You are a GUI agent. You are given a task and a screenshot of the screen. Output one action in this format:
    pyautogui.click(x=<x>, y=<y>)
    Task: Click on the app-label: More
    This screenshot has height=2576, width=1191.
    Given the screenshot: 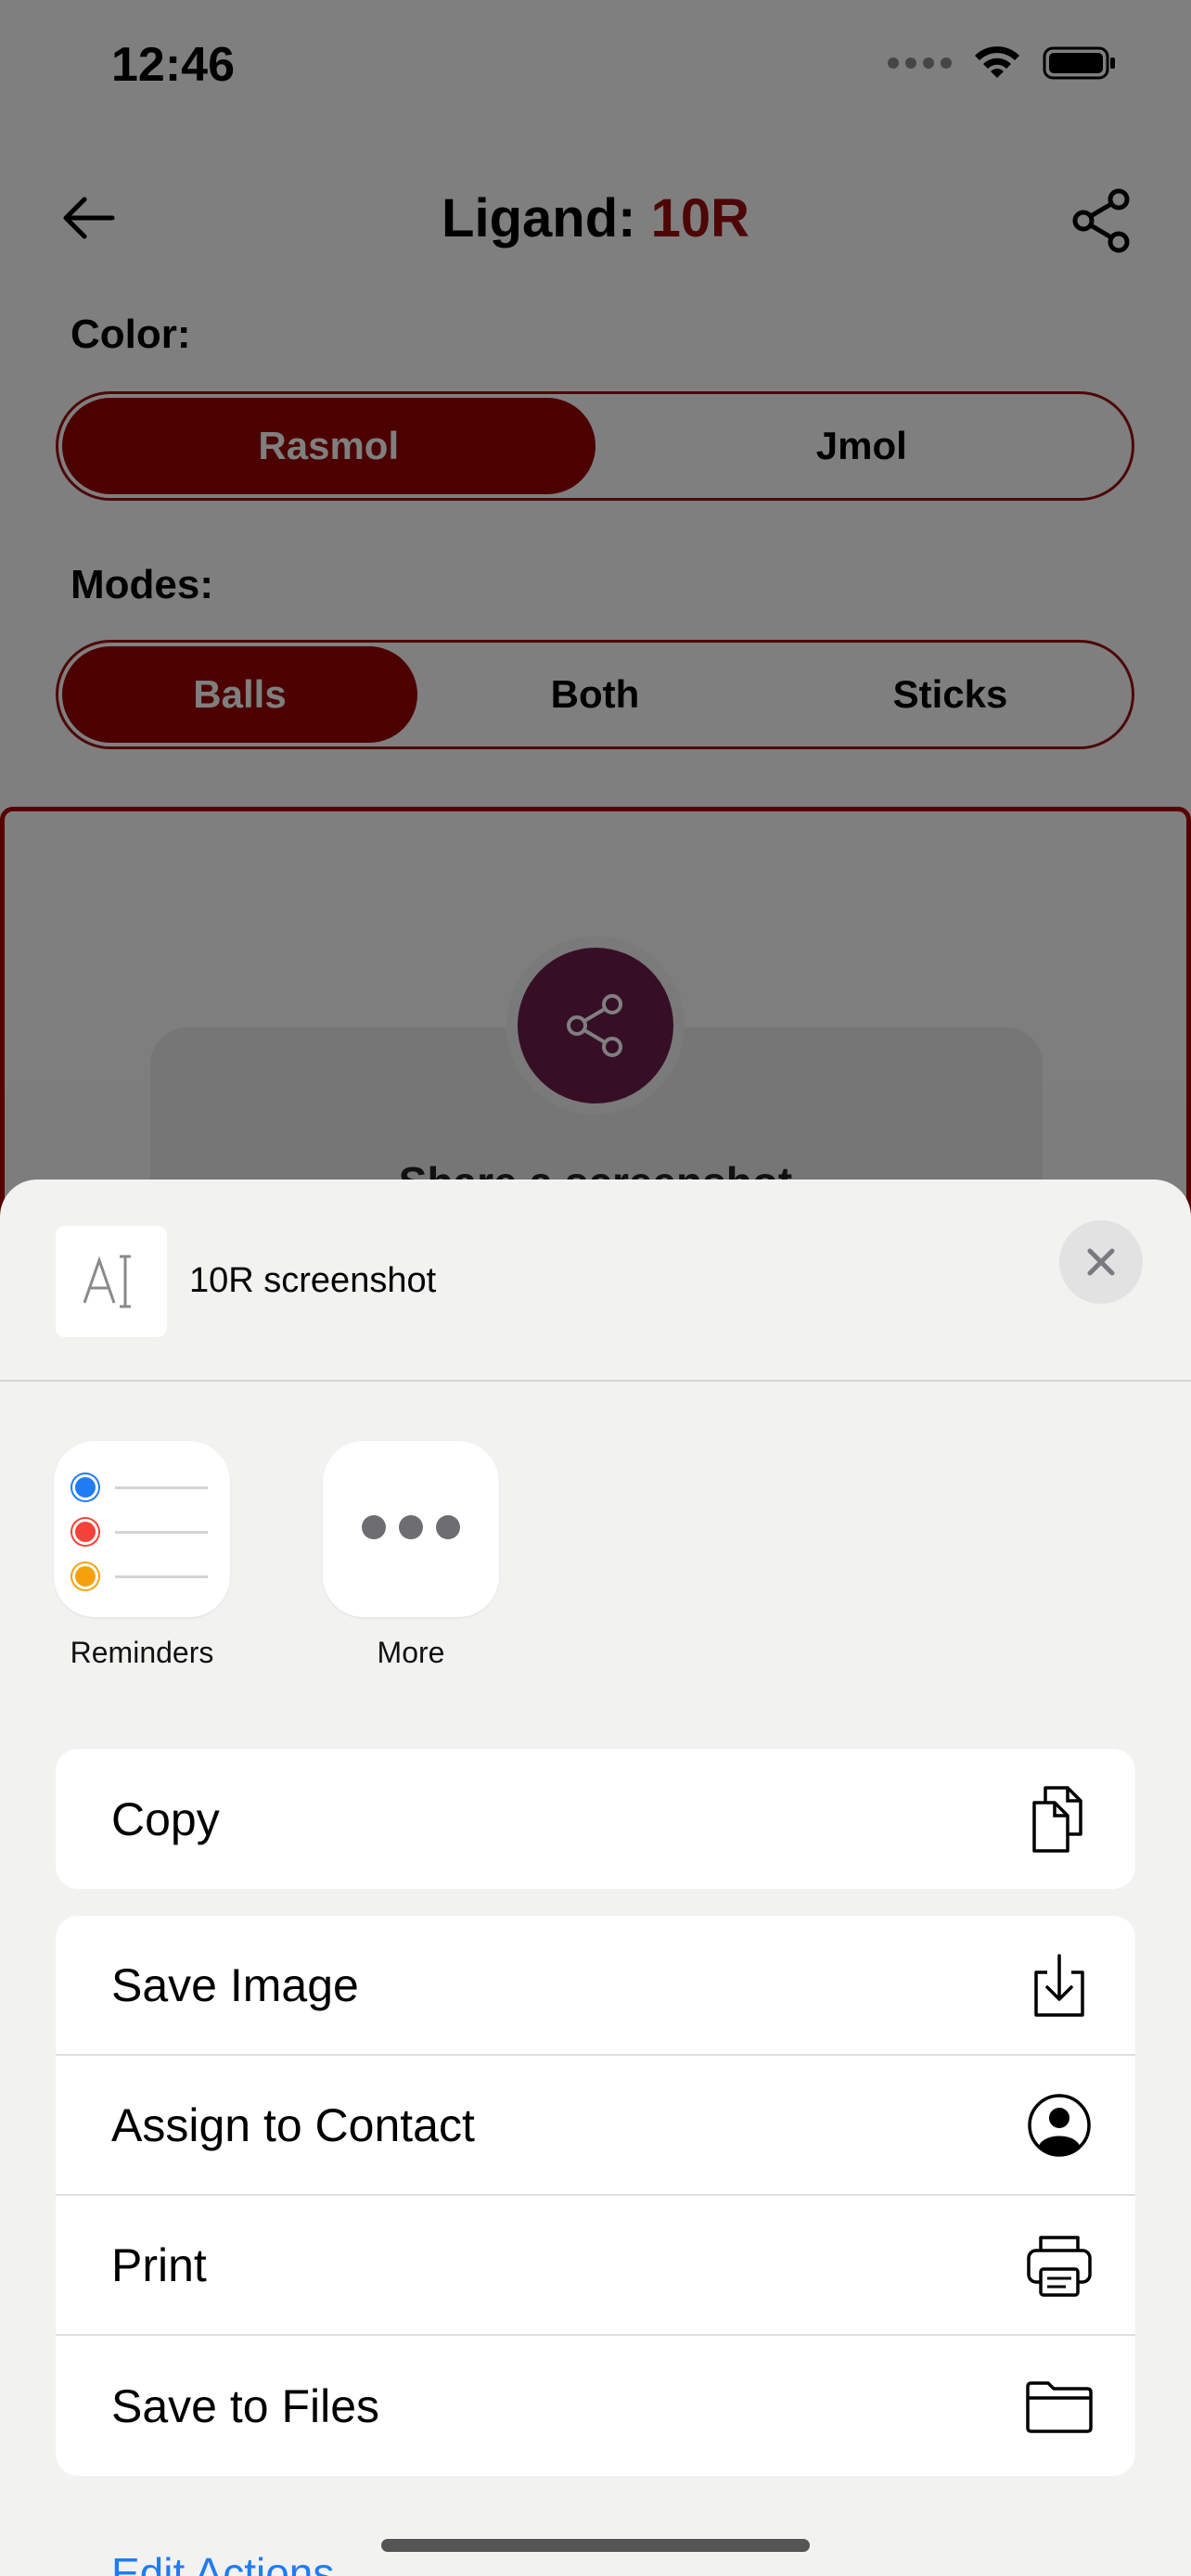 What is the action you would take?
    pyautogui.click(x=411, y=1652)
    